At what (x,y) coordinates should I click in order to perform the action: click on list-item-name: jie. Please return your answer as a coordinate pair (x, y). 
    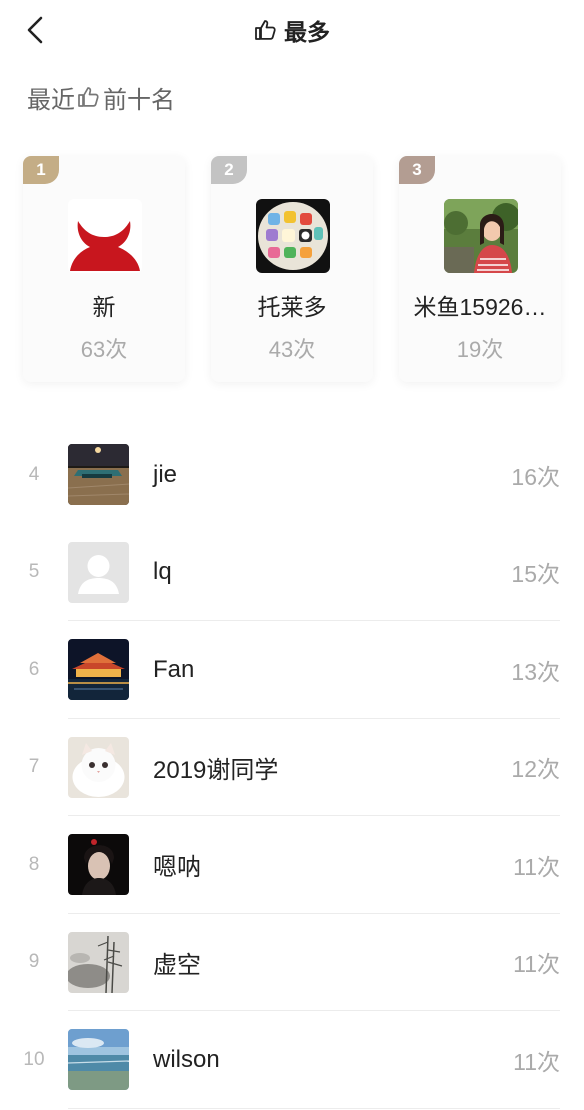
    Looking at the image, I should click on (165, 474).